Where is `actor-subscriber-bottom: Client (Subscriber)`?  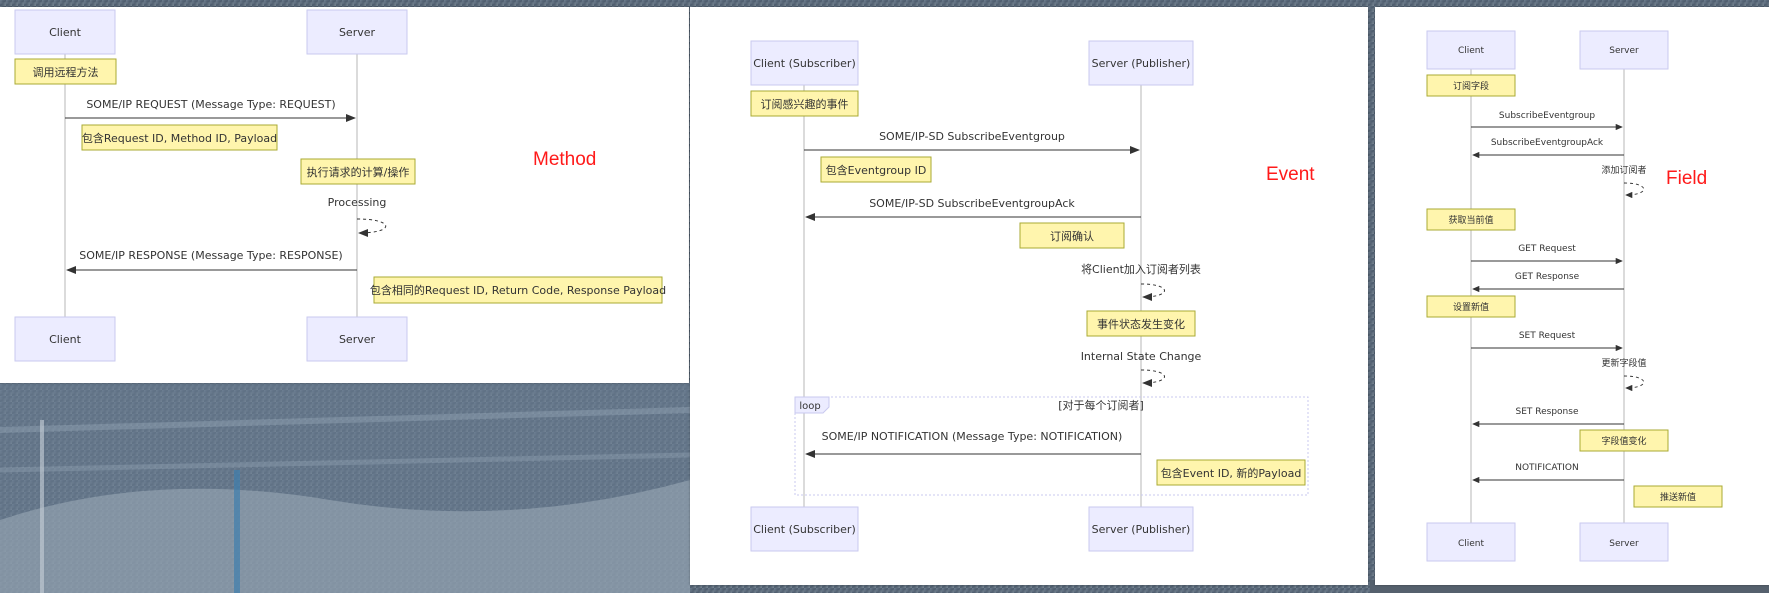 actor-subscriber-bottom: Client (Subscriber) is located at coordinates (804, 529).